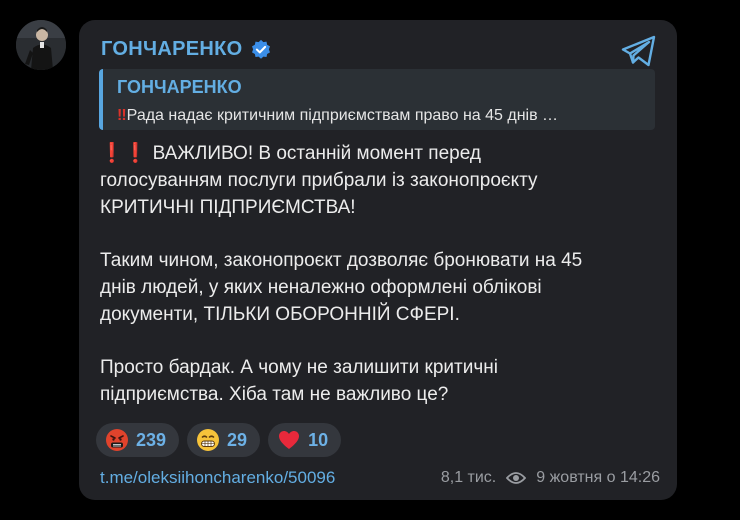  What do you see at coordinates (224, 440) in the screenshot?
I see `reaction-grimace: 29` at bounding box center [224, 440].